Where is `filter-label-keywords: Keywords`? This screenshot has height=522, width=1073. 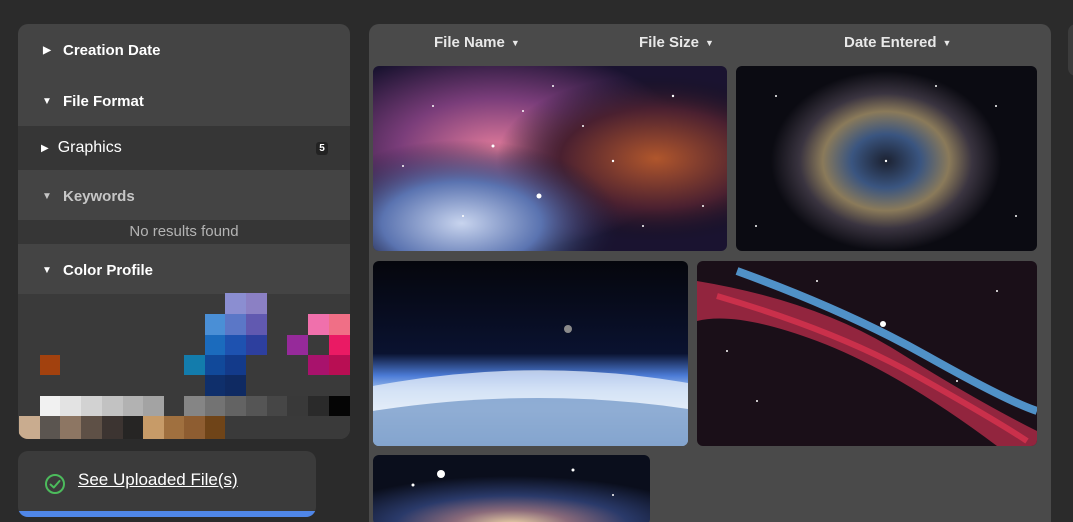
filter-label-keywords: Keywords is located at coordinates (99, 196).